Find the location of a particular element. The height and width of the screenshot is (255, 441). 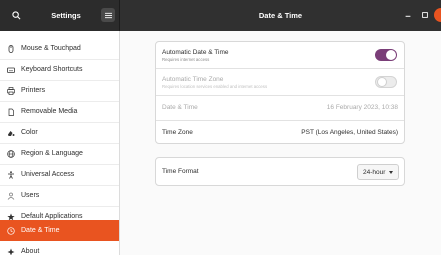

maximize-button is located at coordinates (425, 15).